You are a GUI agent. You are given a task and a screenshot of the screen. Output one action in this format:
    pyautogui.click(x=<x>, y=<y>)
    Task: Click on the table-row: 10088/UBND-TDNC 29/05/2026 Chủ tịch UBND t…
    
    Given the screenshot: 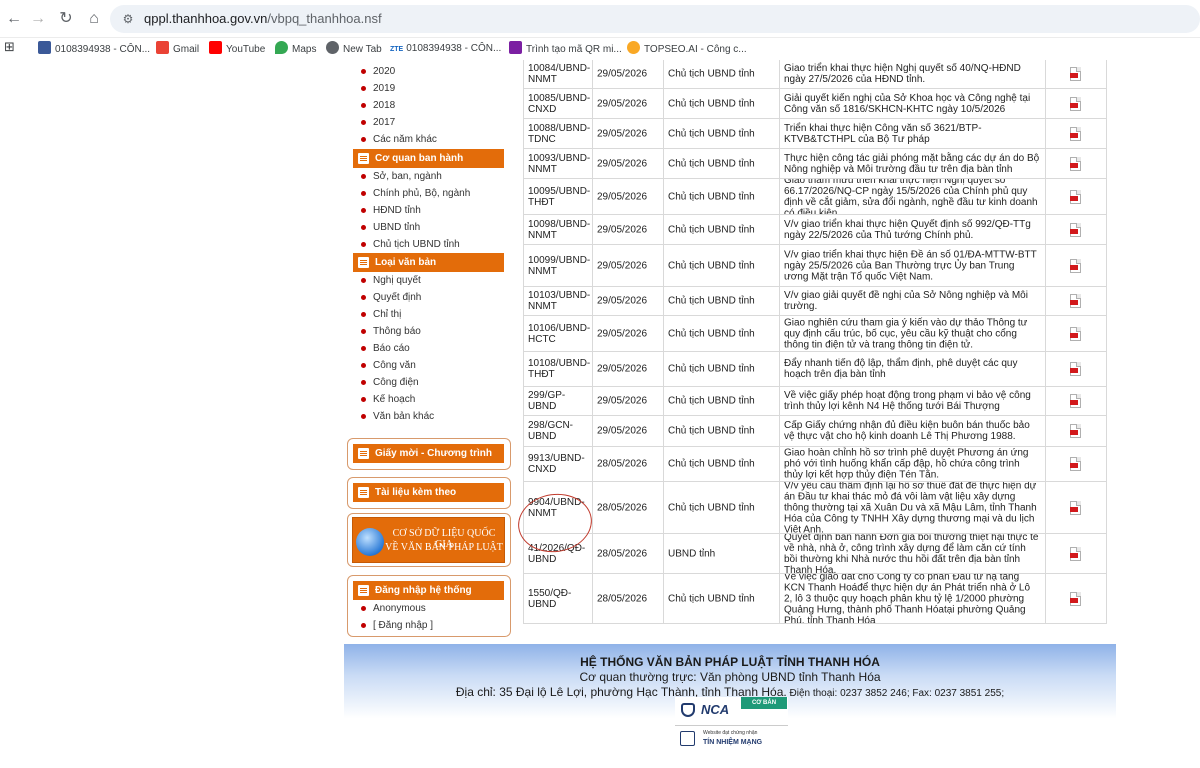 What is the action you would take?
    pyautogui.click(x=815, y=134)
    